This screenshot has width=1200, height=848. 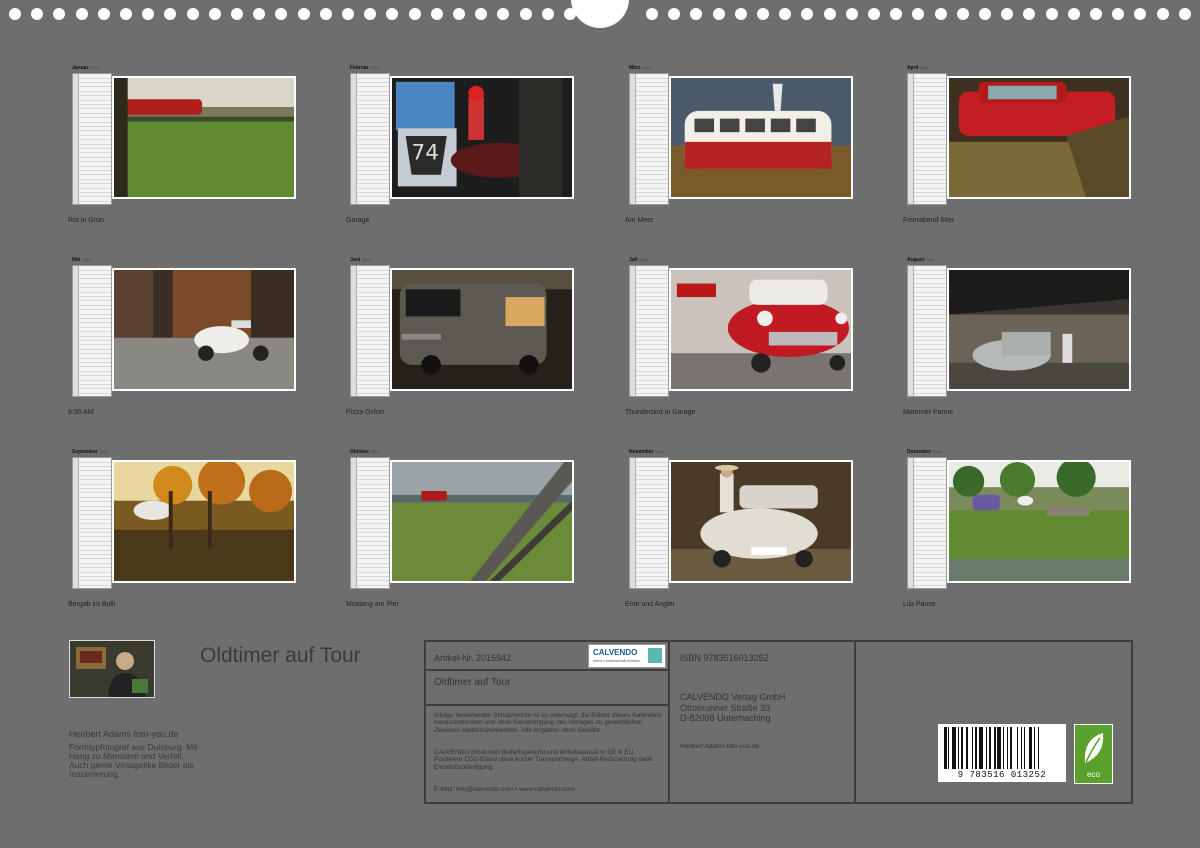 I want to click on month-page: Oktober 2026 Mustang am Pier, so click(x=466, y=534).